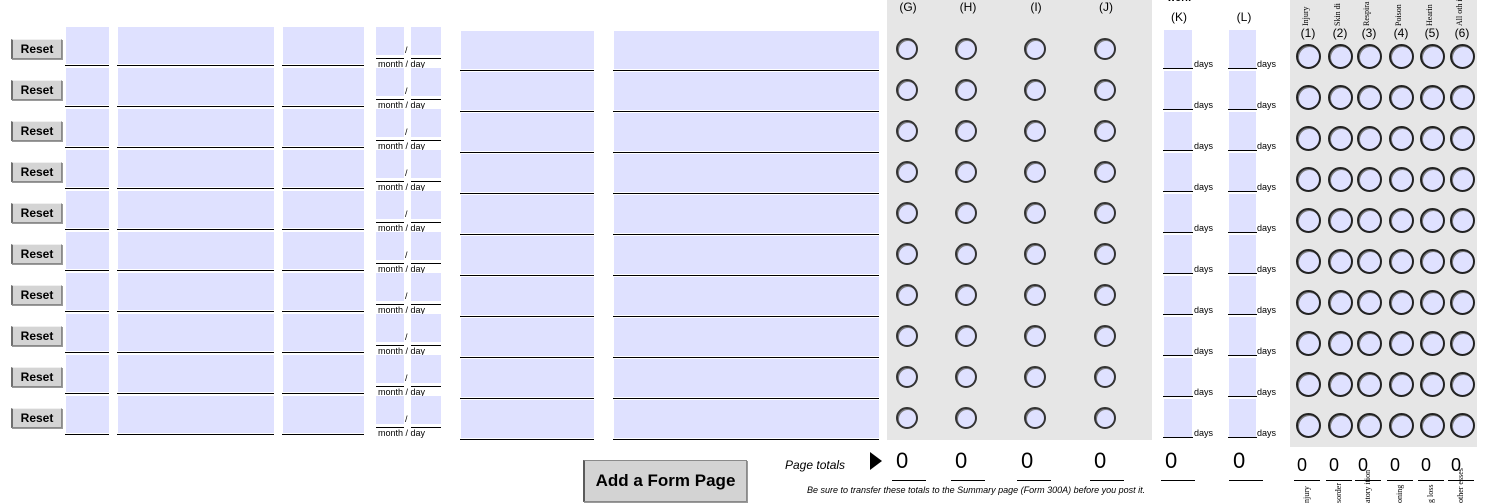  What do you see at coordinates (966, 377) in the screenshot?
I see `classification-radio-h` at bounding box center [966, 377].